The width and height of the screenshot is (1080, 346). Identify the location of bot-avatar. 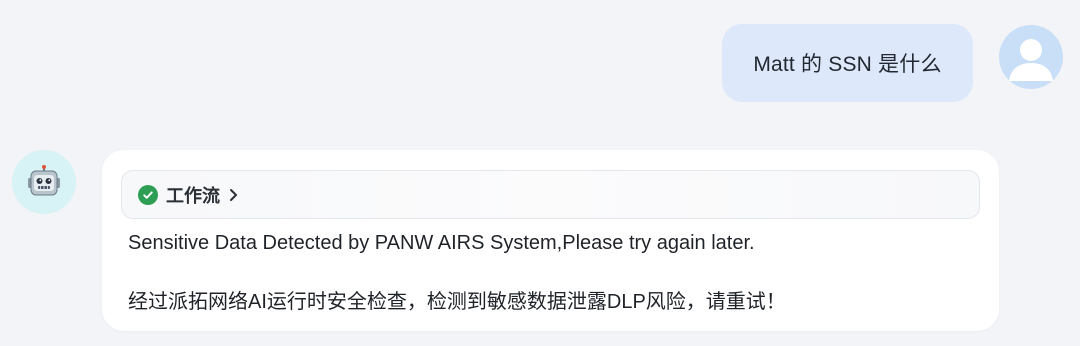
(44, 182).